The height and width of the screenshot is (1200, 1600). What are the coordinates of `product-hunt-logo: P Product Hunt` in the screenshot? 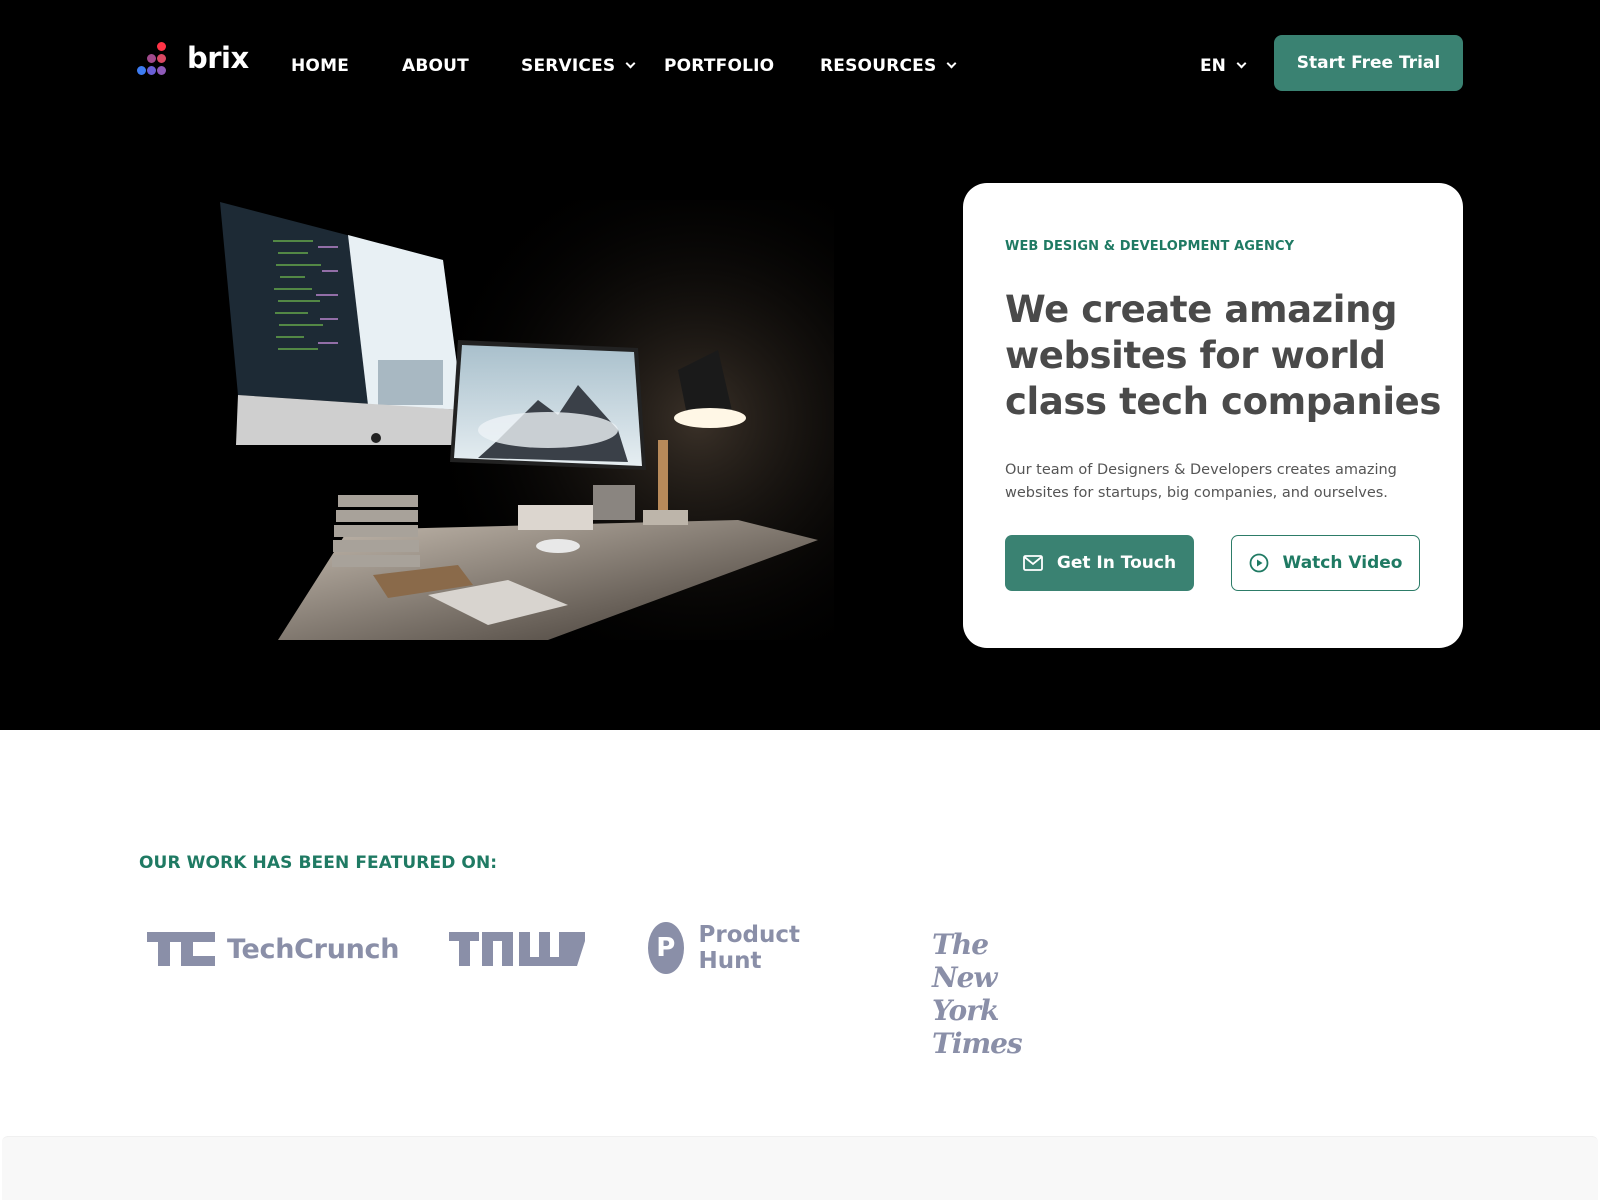 It's located at (732, 948).